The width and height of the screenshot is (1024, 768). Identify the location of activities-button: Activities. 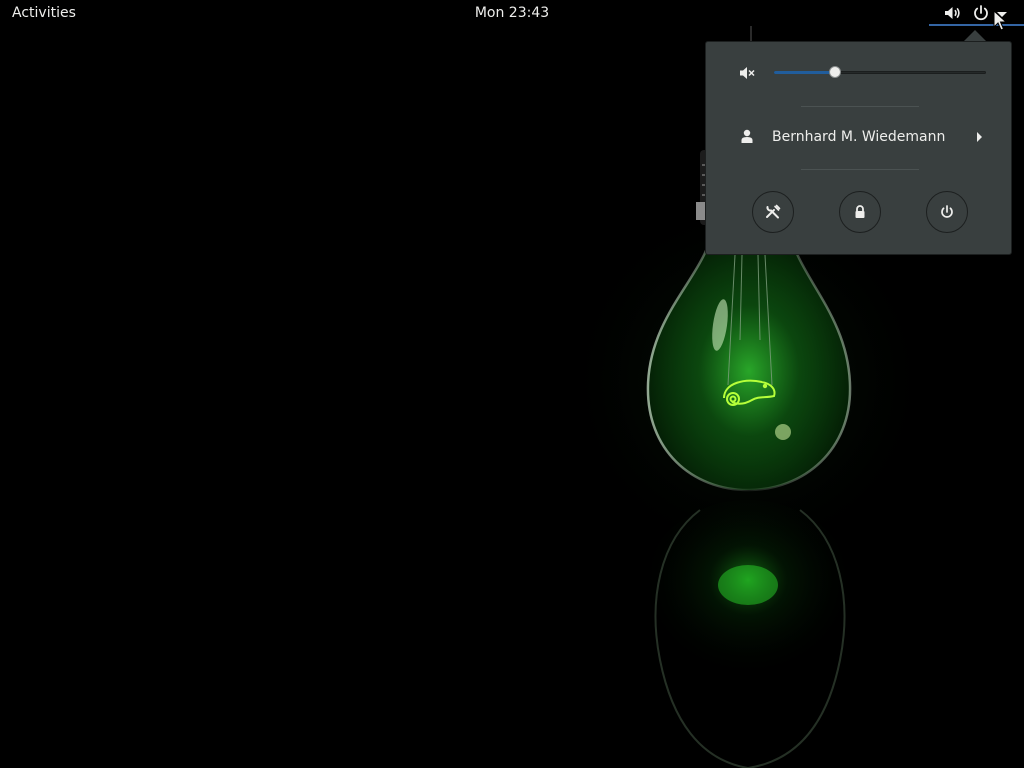
(44, 13).